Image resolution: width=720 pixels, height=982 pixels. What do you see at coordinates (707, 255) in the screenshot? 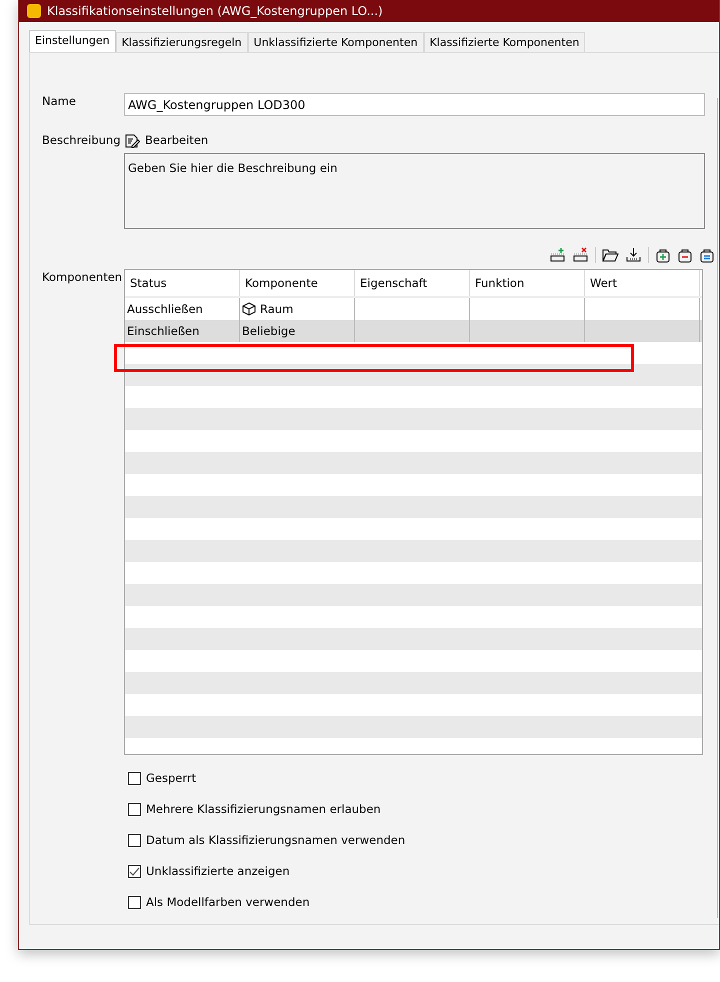
I see `equal-icon` at bounding box center [707, 255].